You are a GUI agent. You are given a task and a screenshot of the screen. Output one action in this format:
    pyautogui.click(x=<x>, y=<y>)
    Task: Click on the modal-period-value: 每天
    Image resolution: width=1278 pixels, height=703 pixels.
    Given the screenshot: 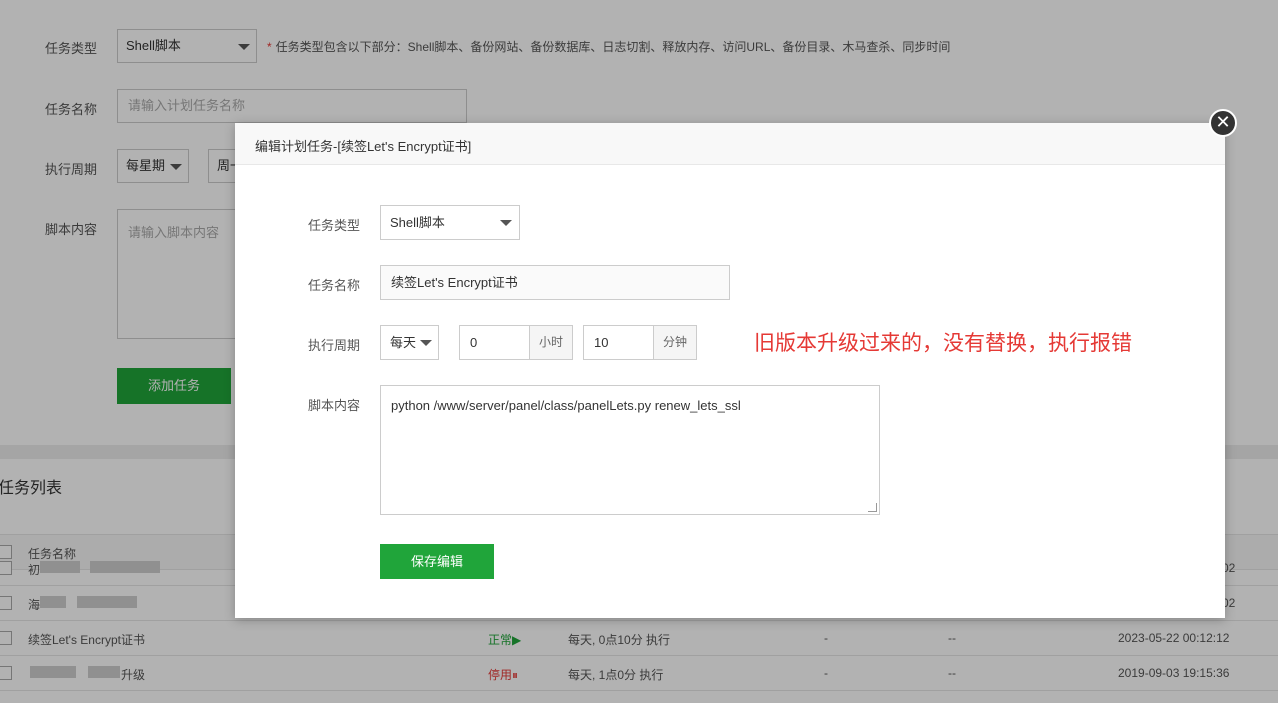 What is the action you would take?
    pyautogui.click(x=403, y=342)
    